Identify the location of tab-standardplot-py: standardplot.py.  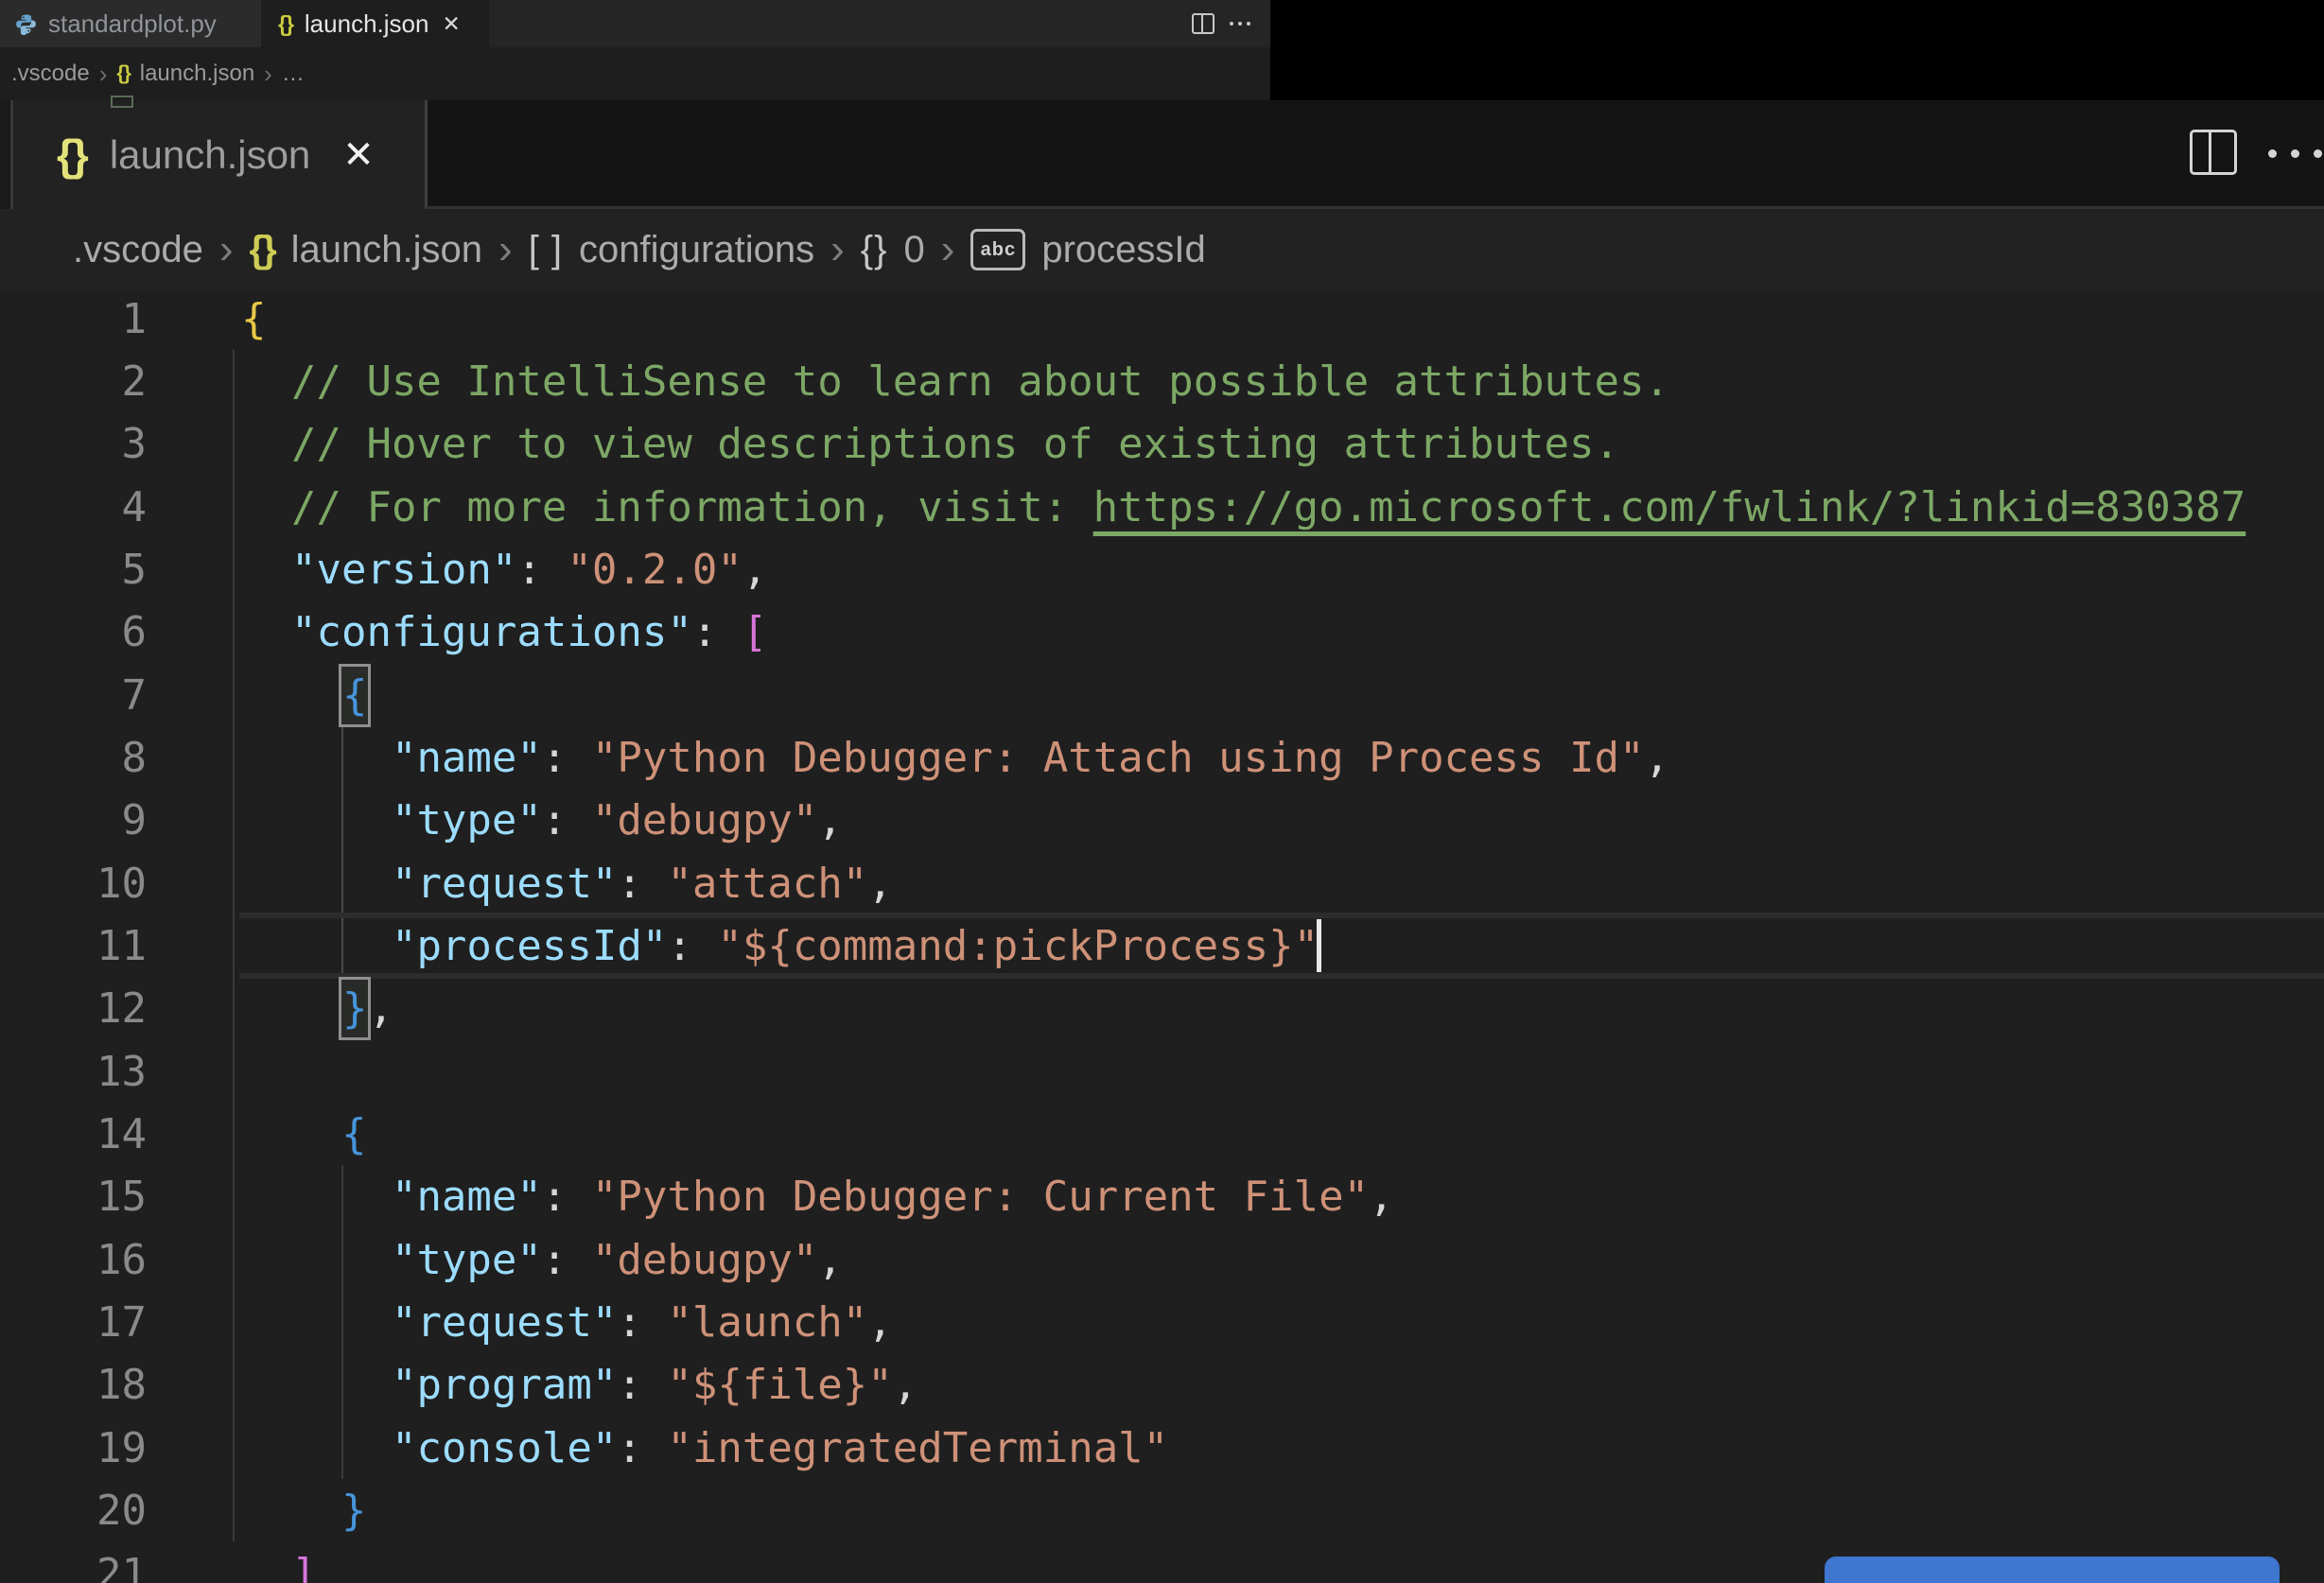
(131, 23).